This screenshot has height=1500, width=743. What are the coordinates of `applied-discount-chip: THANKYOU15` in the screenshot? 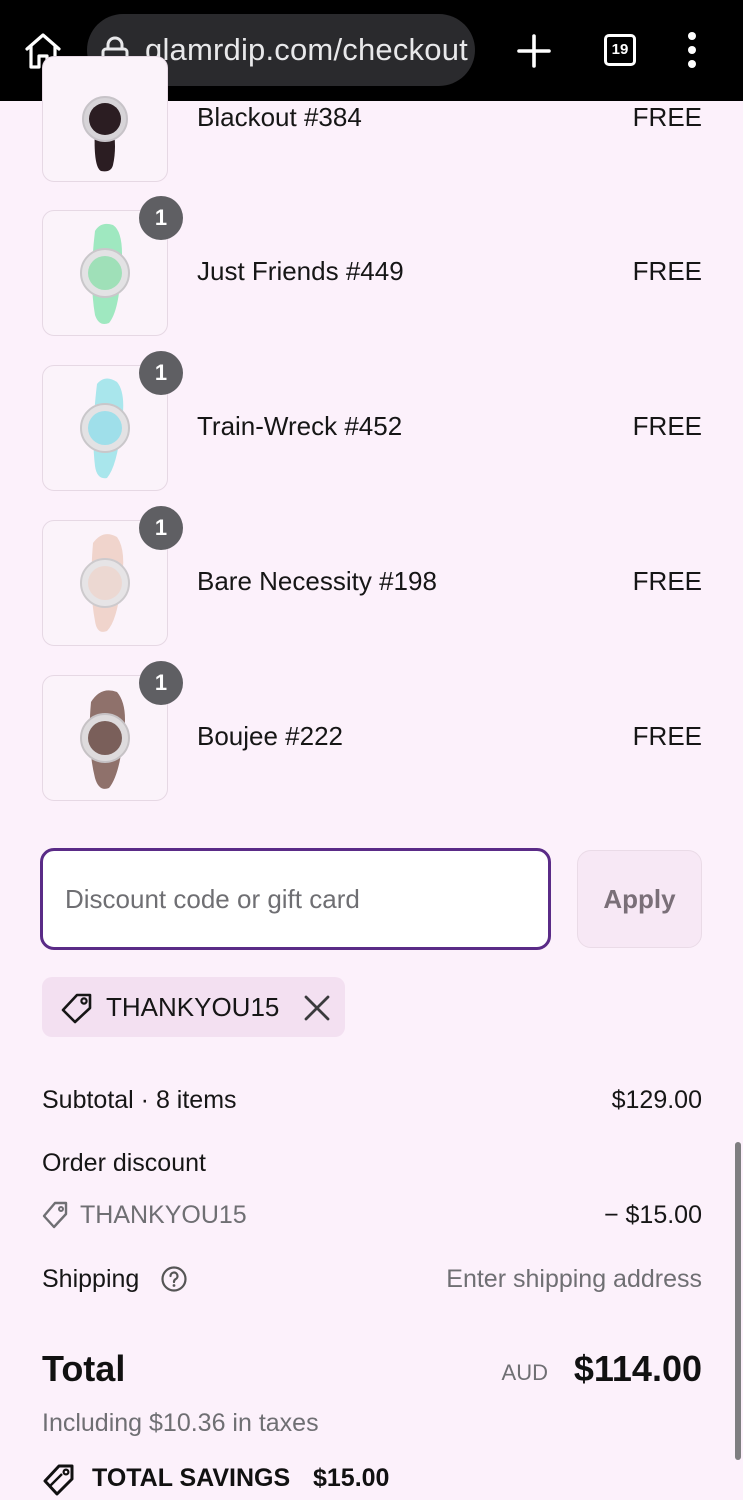 It's located at (193, 1007).